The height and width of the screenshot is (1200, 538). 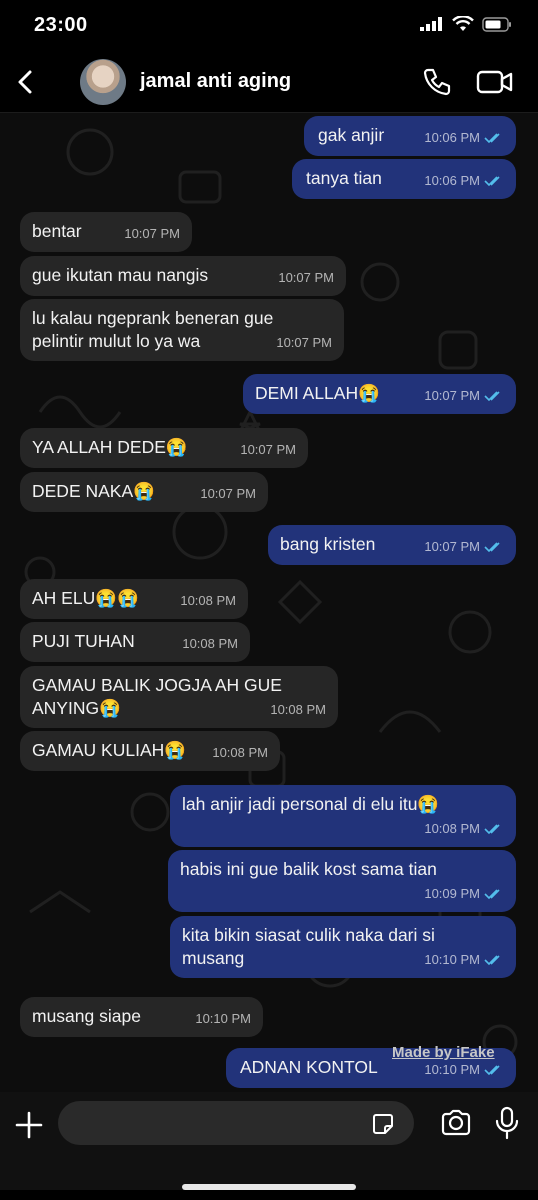 I want to click on message-text: gak anjir, so click(x=351, y=135).